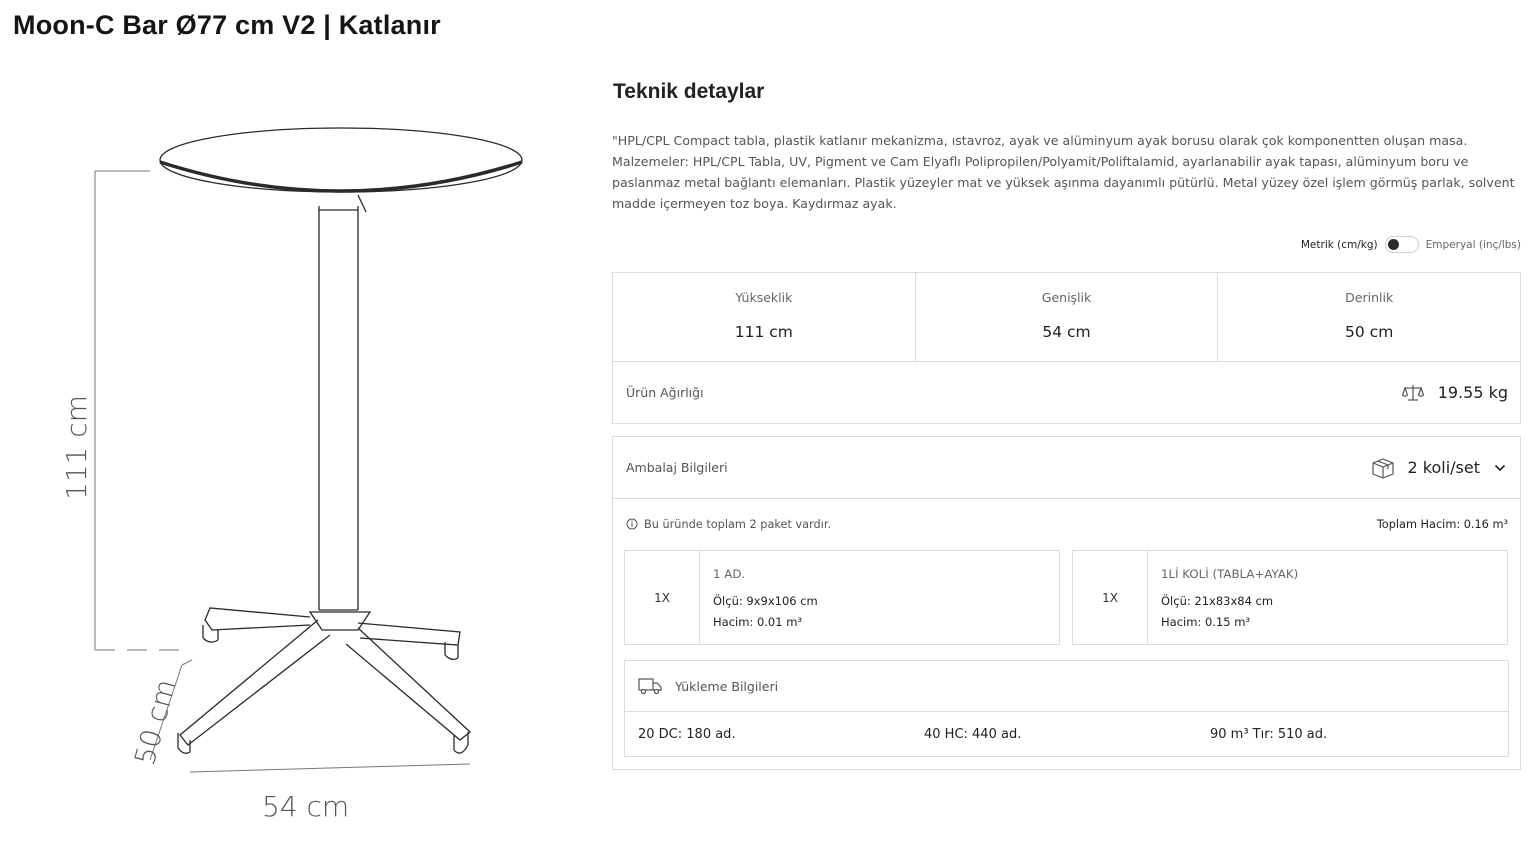 The height and width of the screenshot is (846, 1538). I want to click on dimension-value: 50 cm, so click(1369, 332).